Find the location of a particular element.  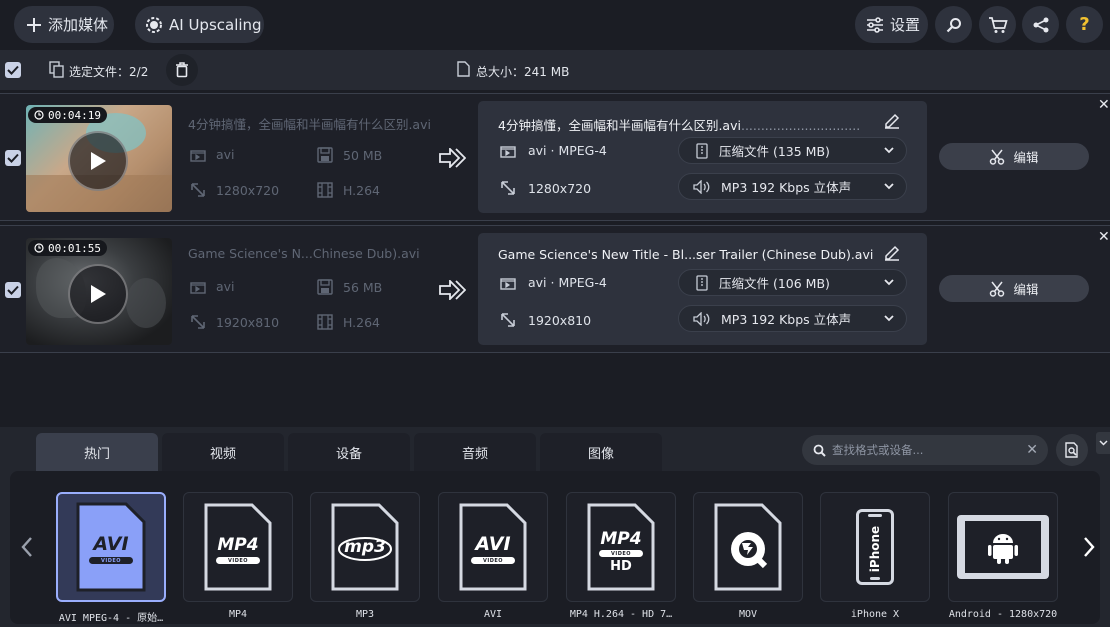

settings-label: 设置 is located at coordinates (905, 25).